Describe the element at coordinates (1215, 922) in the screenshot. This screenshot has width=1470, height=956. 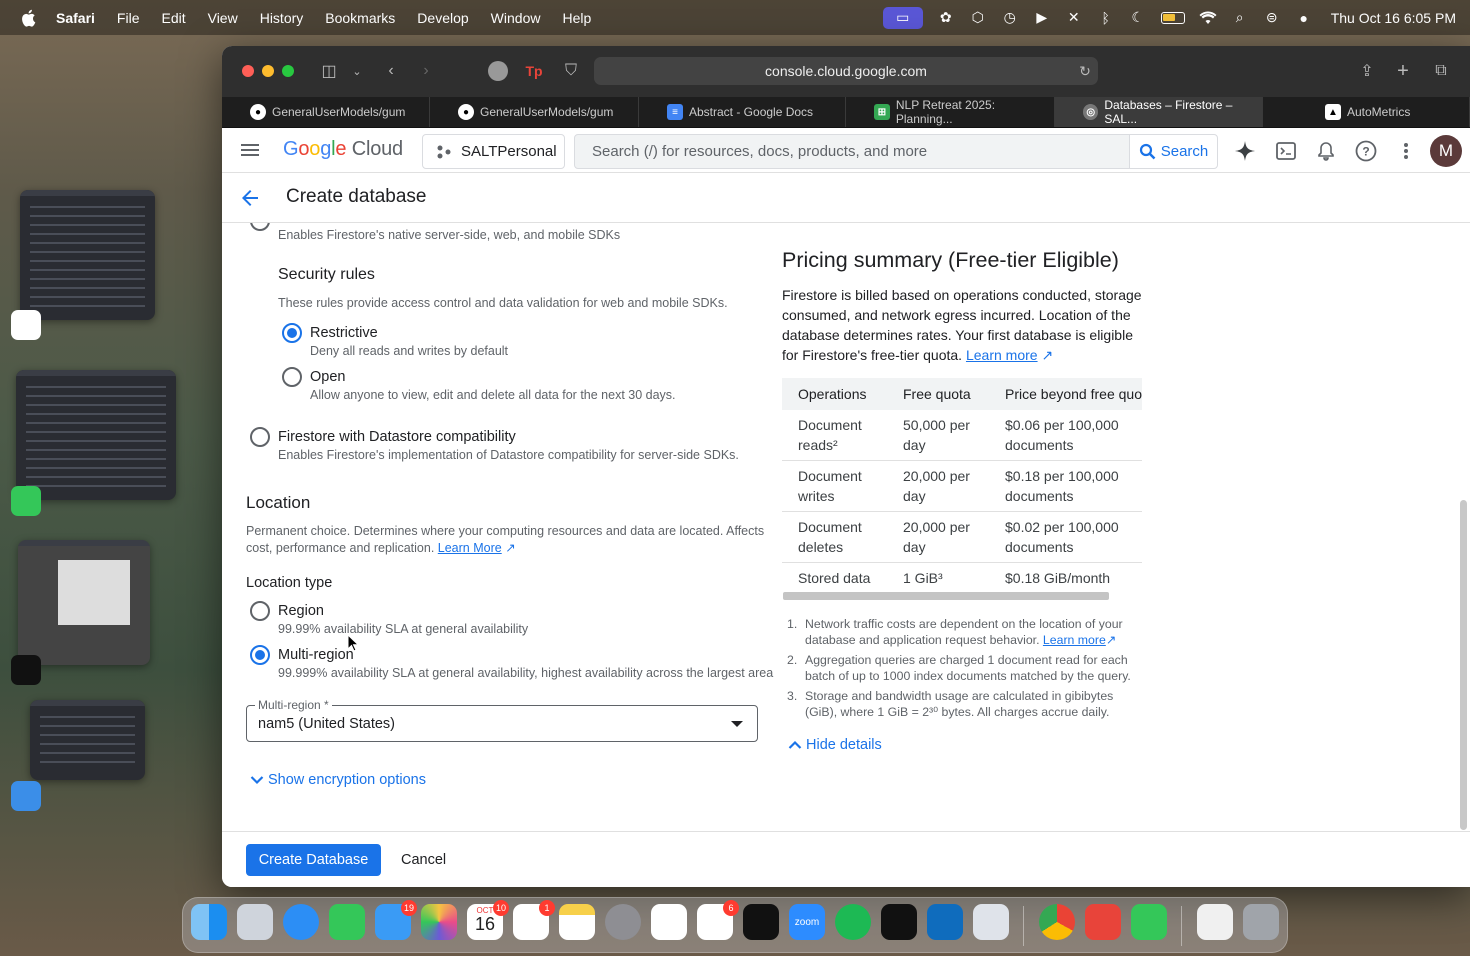
I see `document-stack-dock-icon` at that location.